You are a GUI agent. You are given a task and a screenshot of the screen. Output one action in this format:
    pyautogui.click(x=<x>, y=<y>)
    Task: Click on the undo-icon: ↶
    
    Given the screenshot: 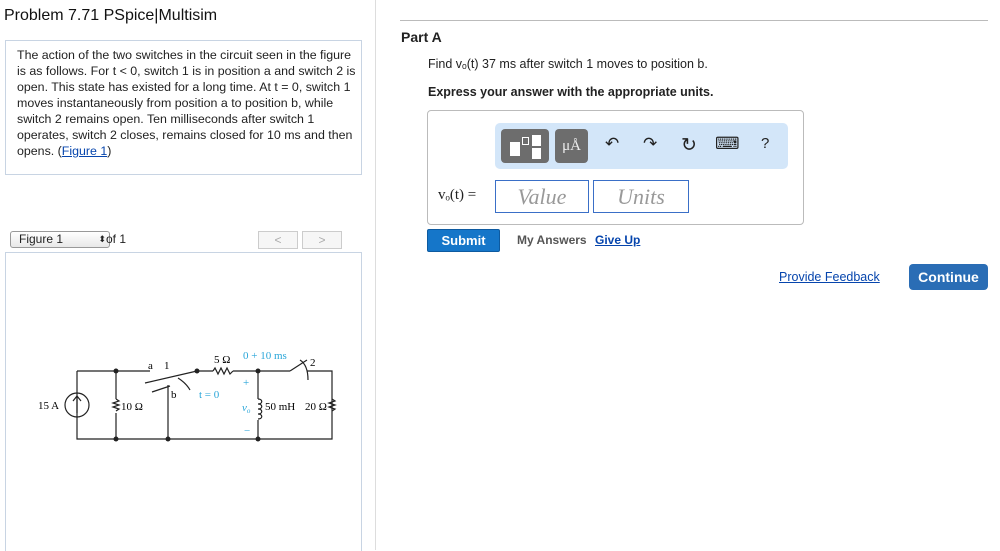 What is the action you would take?
    pyautogui.click(x=612, y=144)
    